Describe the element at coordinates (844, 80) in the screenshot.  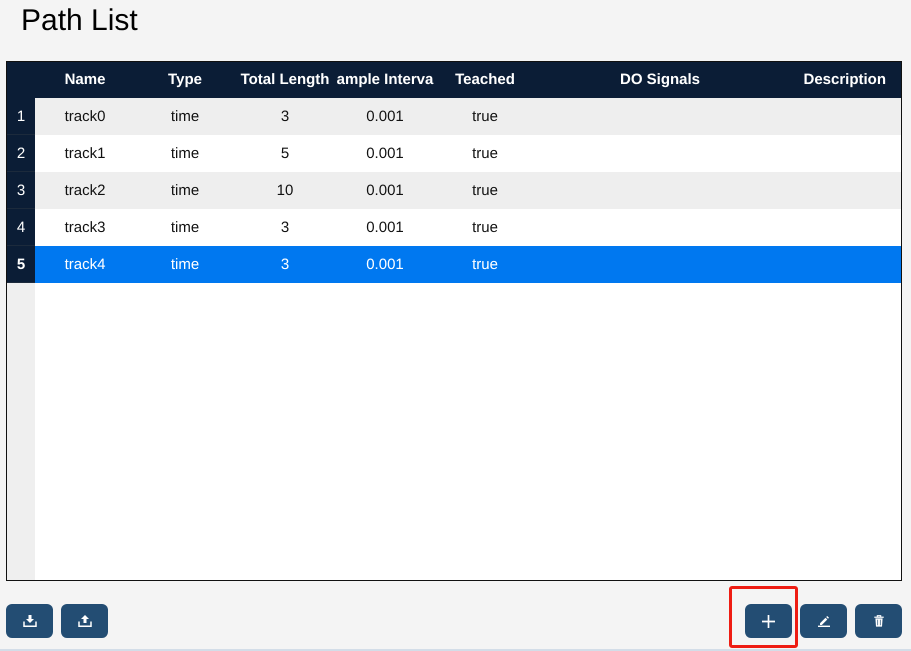
I see `column-header: Description` at that location.